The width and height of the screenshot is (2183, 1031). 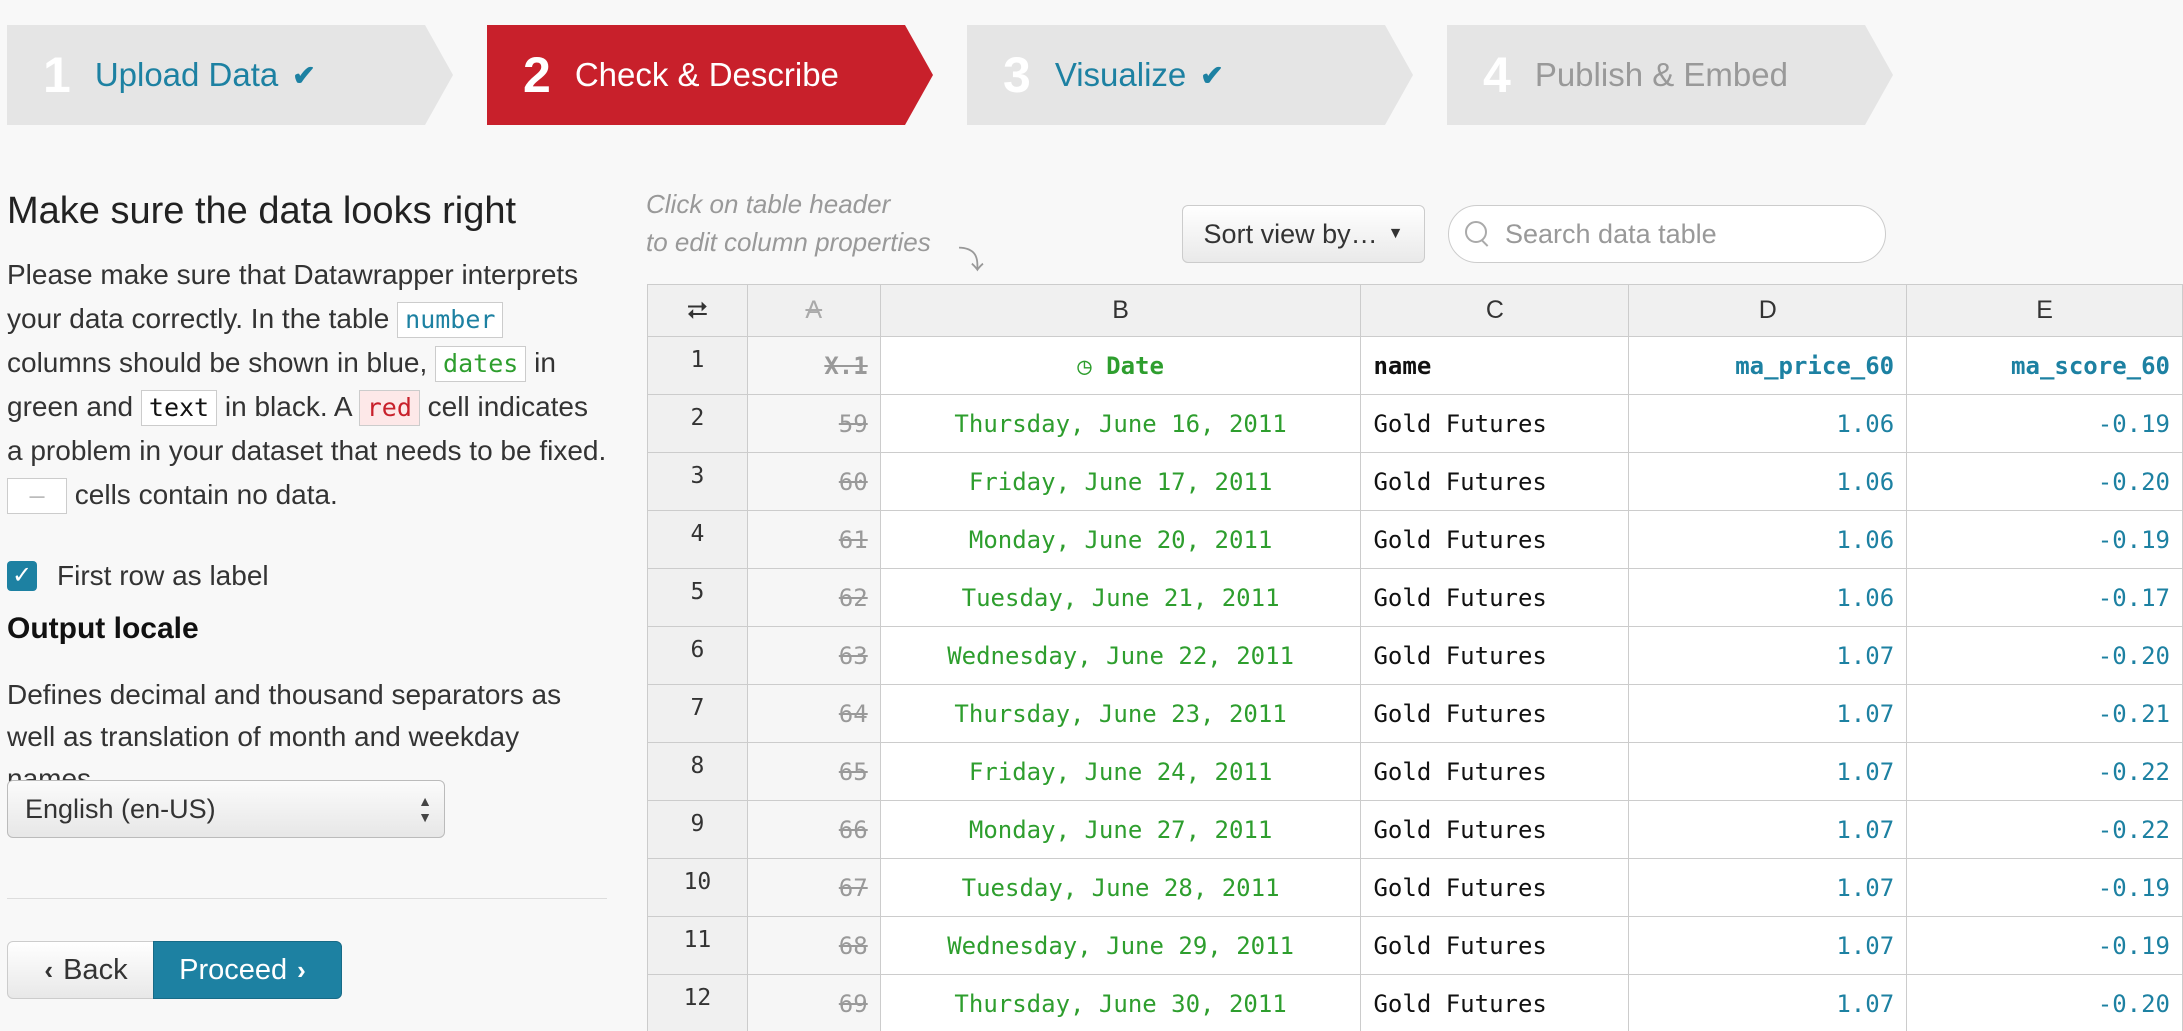 What do you see at coordinates (813, 829) in the screenshot?
I see `table-cell: 66` at bounding box center [813, 829].